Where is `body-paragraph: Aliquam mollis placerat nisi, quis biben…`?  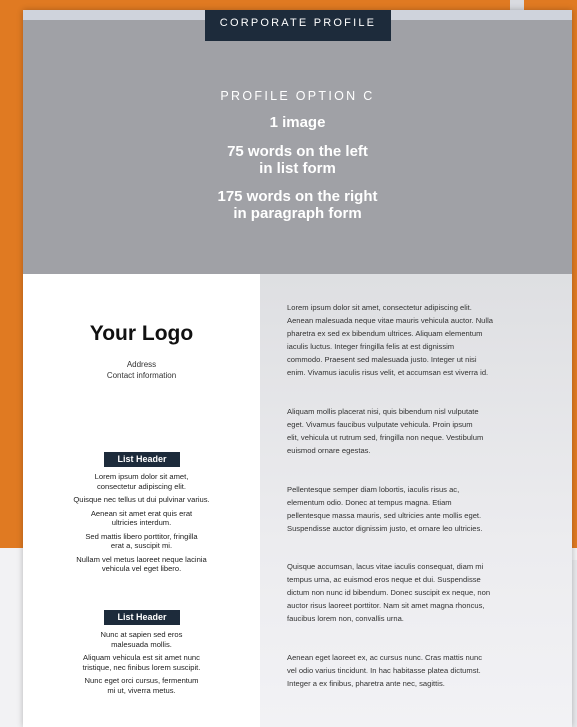 body-paragraph: Aliquam mollis placerat nisi, quis biben… is located at coordinates (385, 431).